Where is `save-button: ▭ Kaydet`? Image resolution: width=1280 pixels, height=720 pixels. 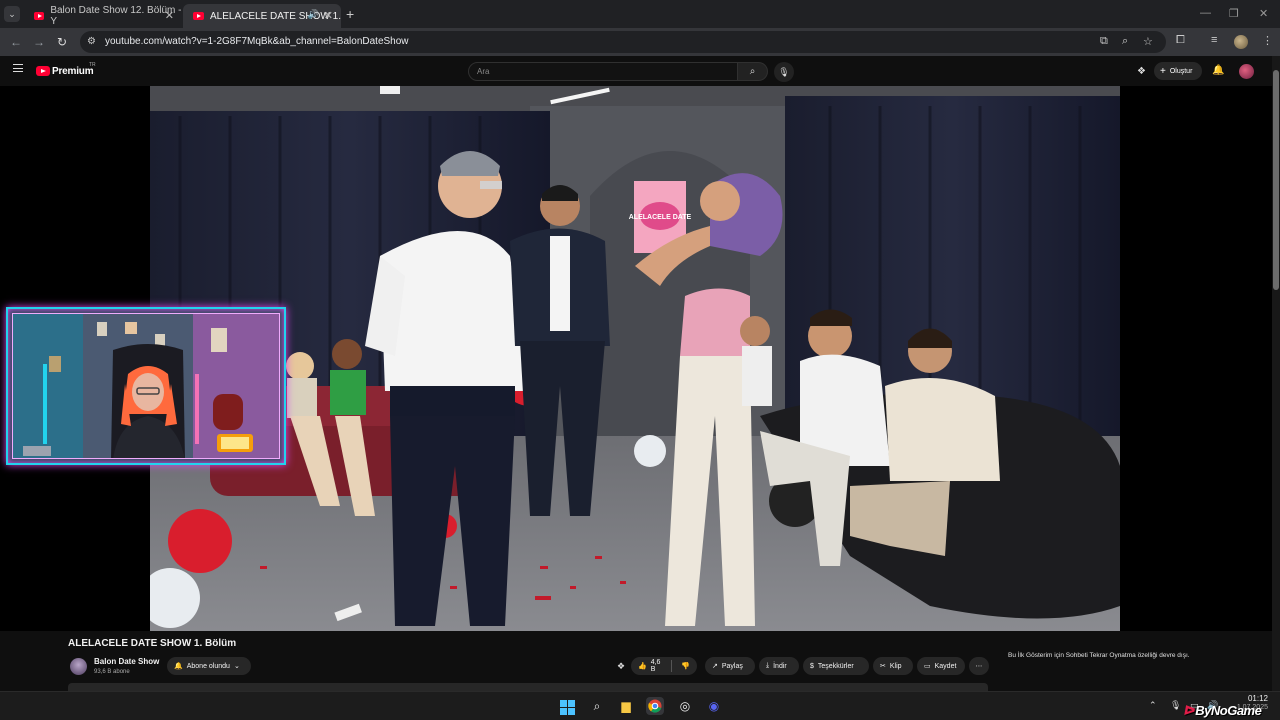 save-button: ▭ Kaydet is located at coordinates (941, 666).